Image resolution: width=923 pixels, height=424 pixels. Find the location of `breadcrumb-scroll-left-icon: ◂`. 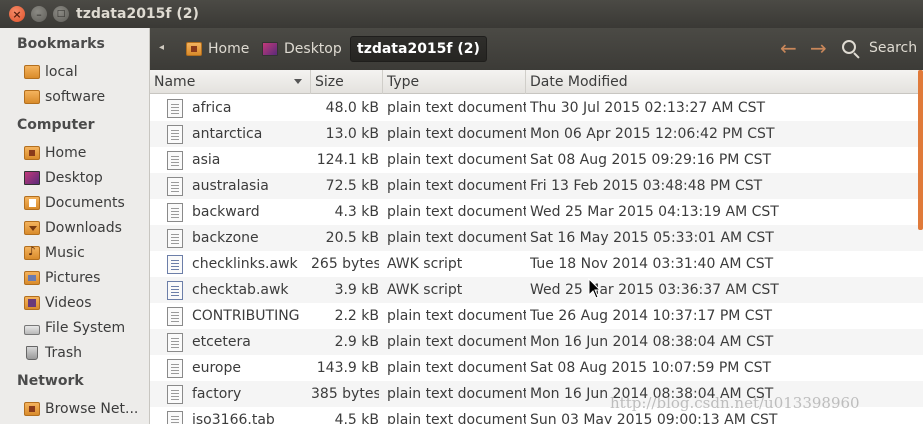

breadcrumb-scroll-left-icon: ◂ is located at coordinates (161, 47).